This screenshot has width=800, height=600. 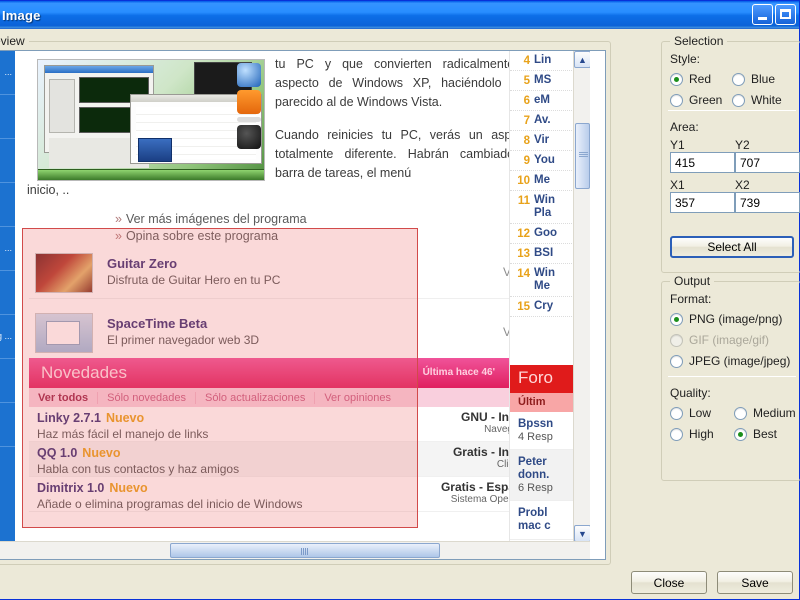 I want to click on preview-vertical-scrollbar: ▲ ▼, so click(x=581, y=296).